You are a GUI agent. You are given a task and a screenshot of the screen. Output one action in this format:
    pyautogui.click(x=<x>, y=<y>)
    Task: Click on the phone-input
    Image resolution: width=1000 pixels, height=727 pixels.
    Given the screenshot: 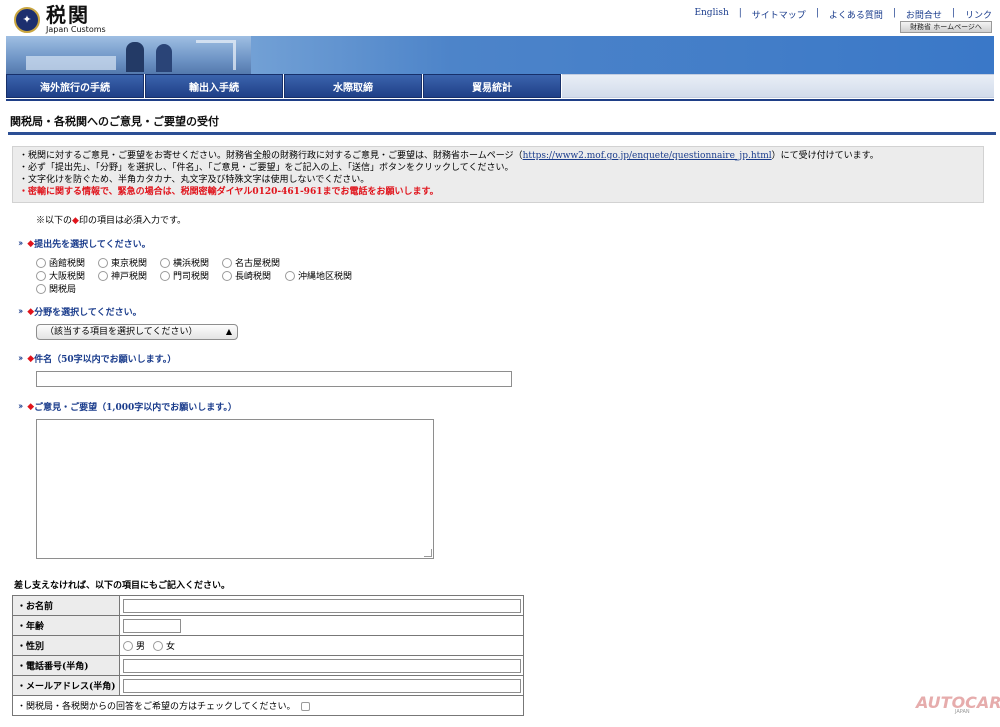 What is the action you would take?
    pyautogui.click(x=322, y=665)
    